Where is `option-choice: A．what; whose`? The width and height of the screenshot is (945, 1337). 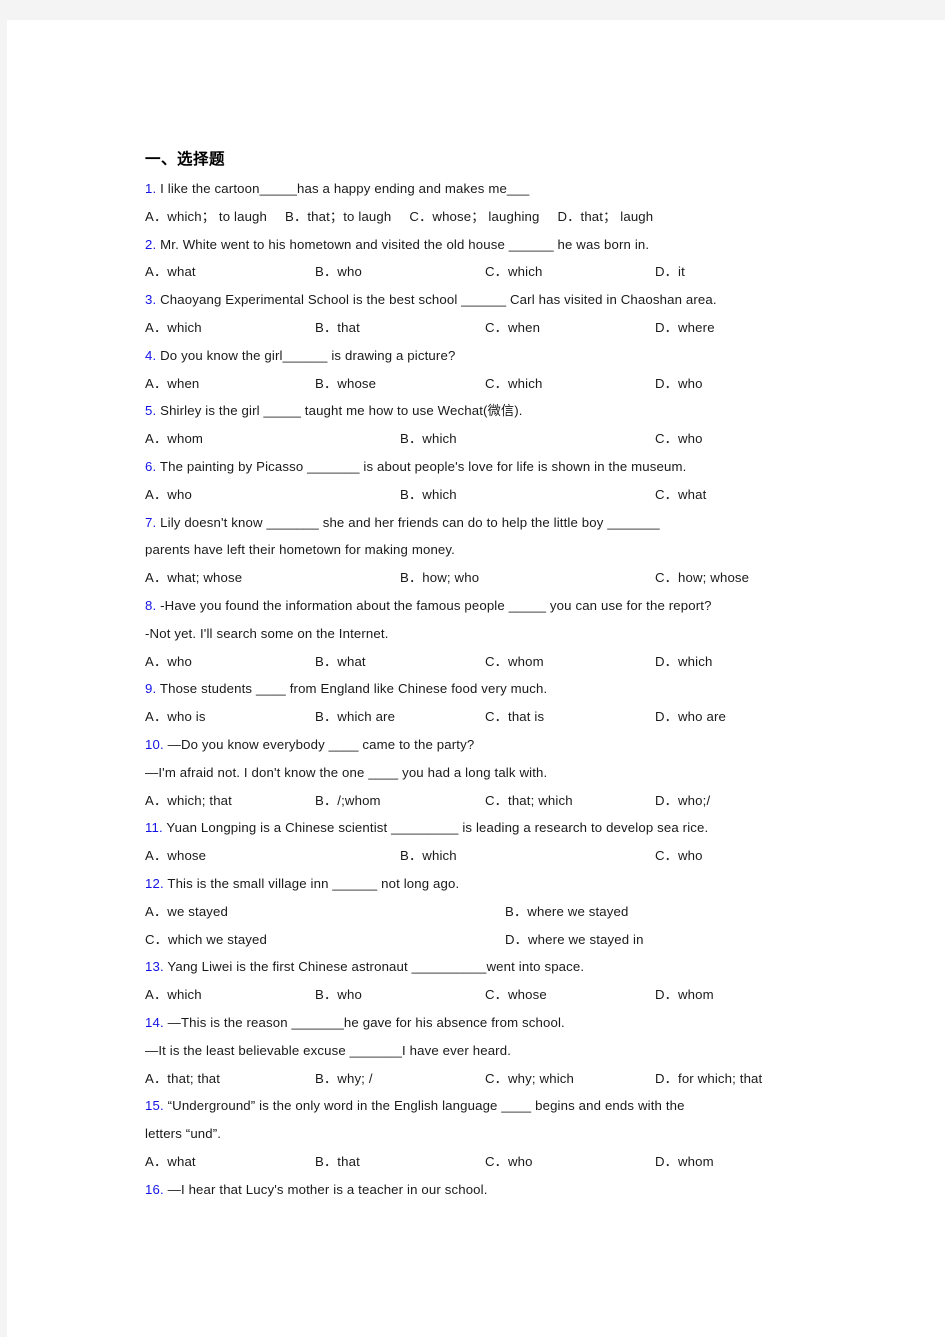
option-choice: A．what; whose is located at coordinates (272, 578).